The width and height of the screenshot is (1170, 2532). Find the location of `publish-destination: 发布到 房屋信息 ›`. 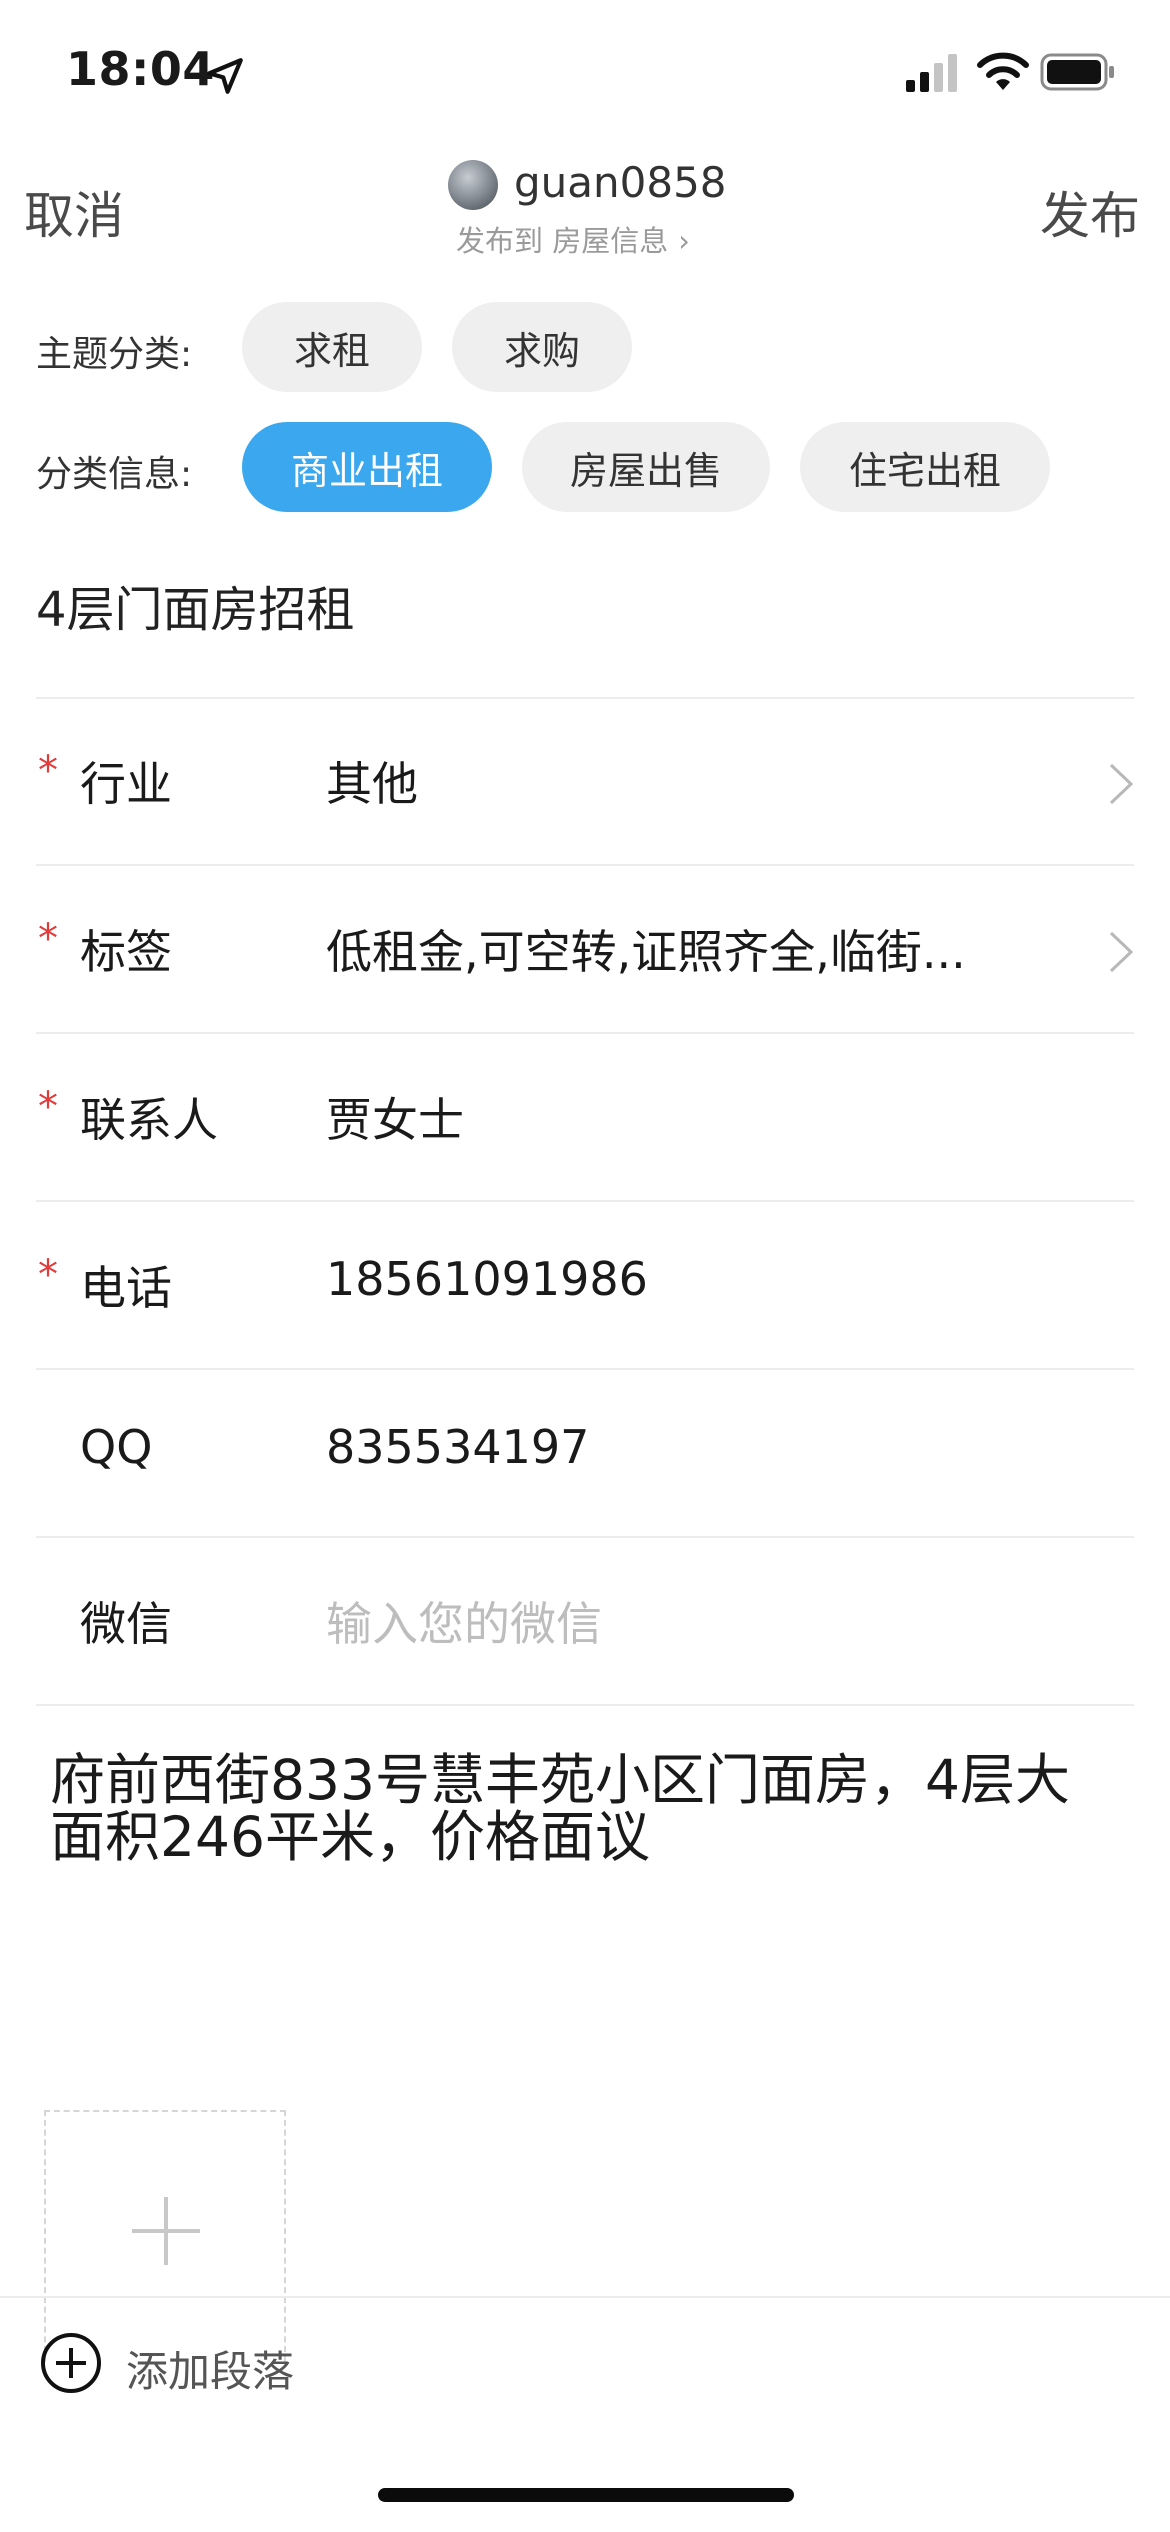

publish-destination: 发布到 房屋信息 › is located at coordinates (573, 239).